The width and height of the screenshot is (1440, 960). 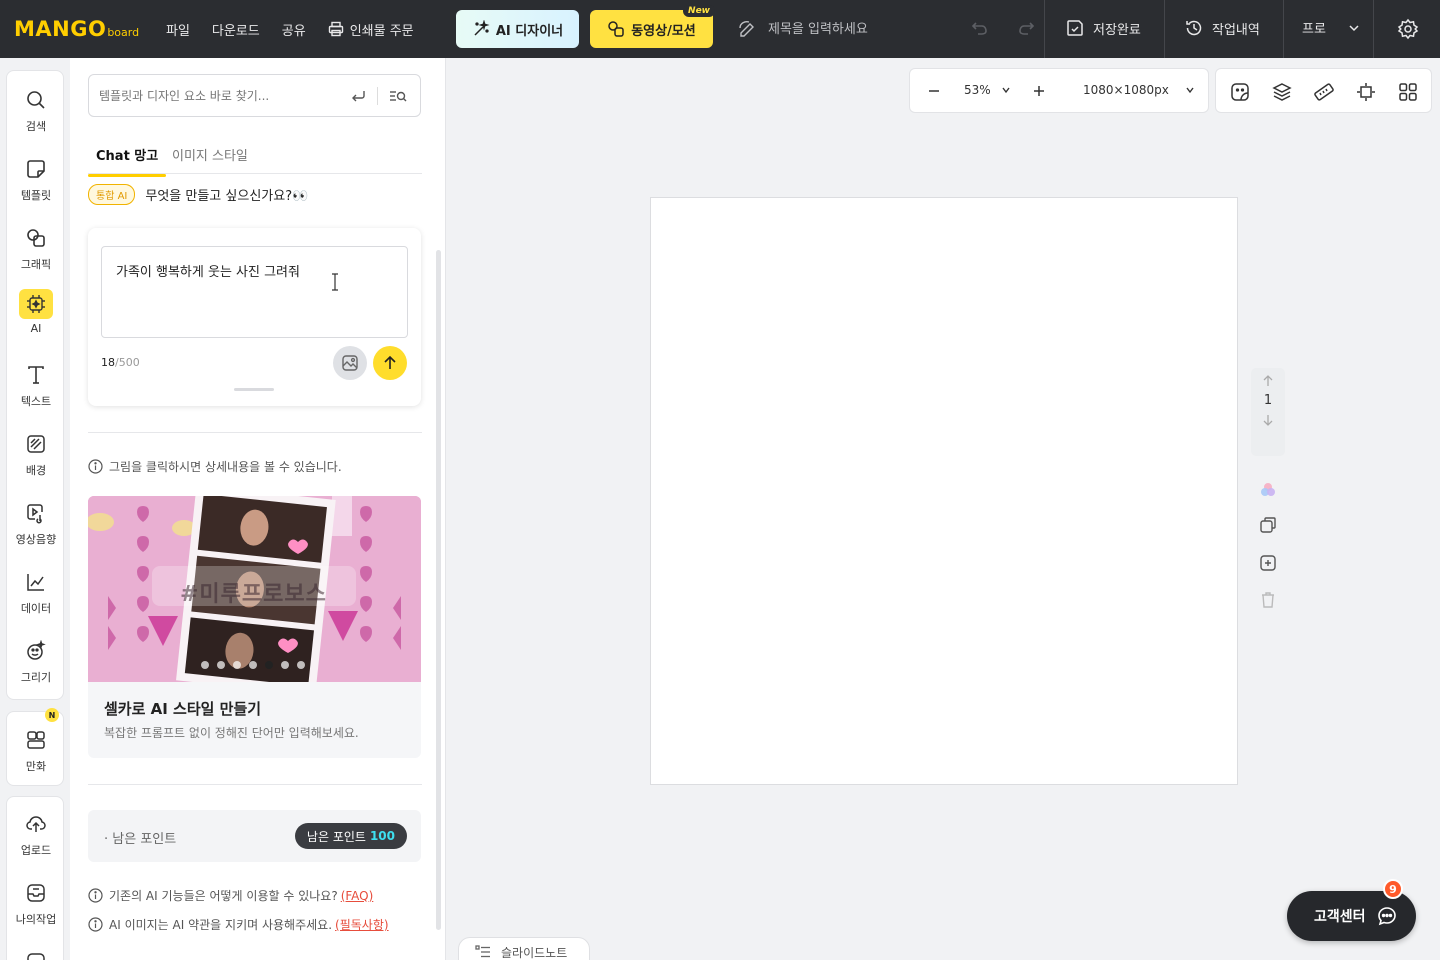 I want to click on rail-item-draw: 그리기, so click(x=36, y=660).